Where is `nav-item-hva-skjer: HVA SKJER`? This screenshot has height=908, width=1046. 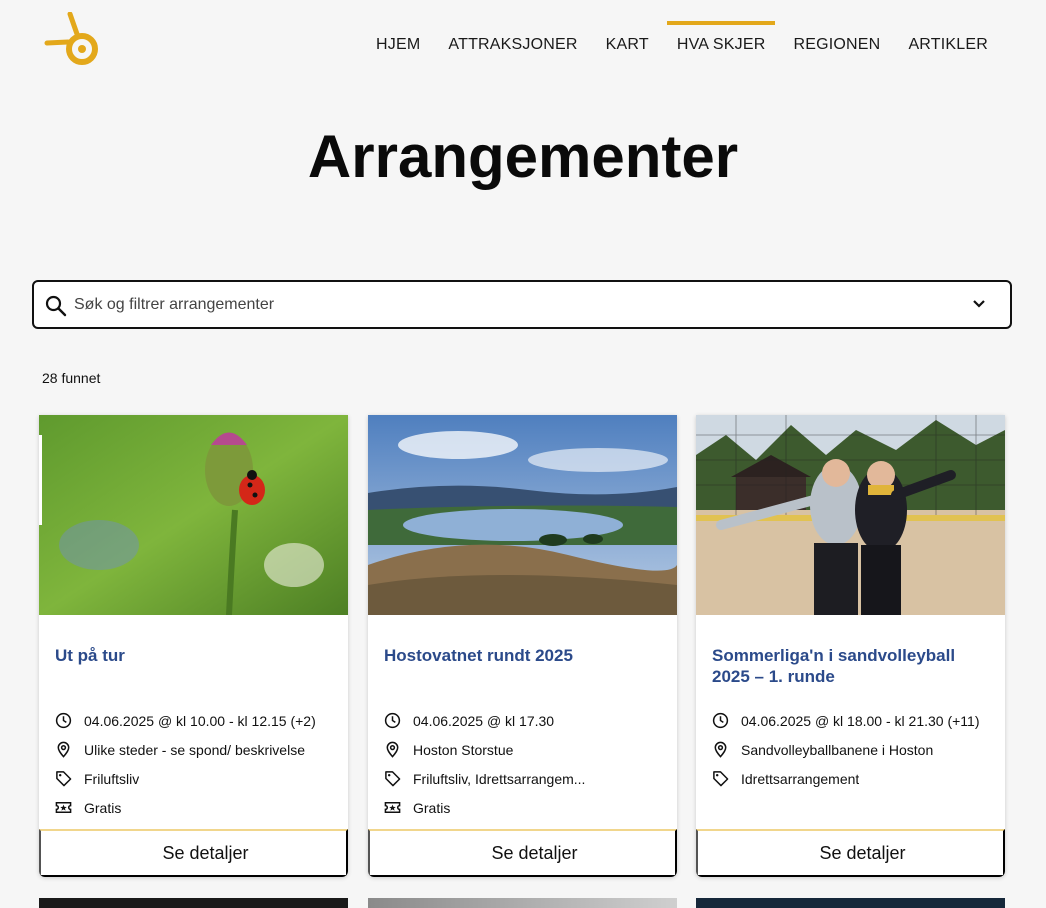
nav-item-hva-skjer: HVA SKJER is located at coordinates (721, 27).